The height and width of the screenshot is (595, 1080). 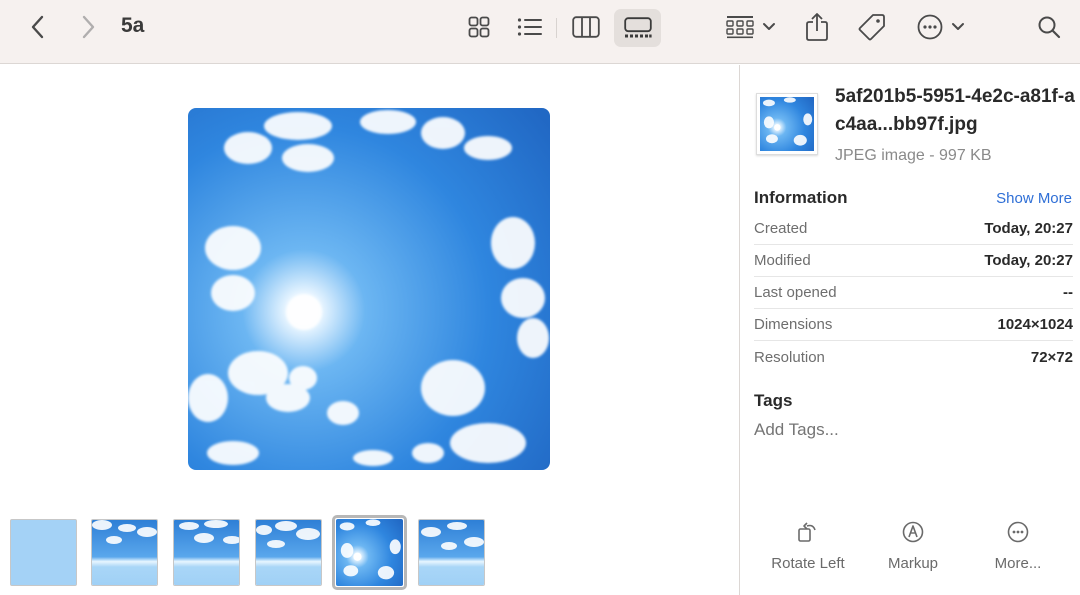 I want to click on share-button, so click(x=817, y=27).